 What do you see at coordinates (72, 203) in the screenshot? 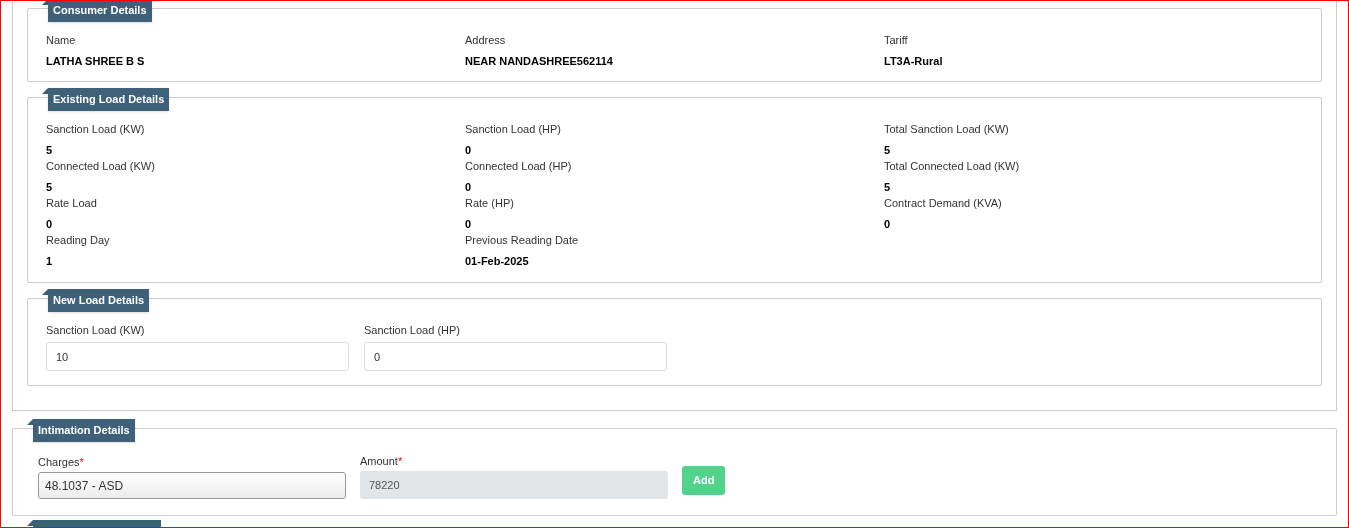
I see `field-label: Rate Load` at bounding box center [72, 203].